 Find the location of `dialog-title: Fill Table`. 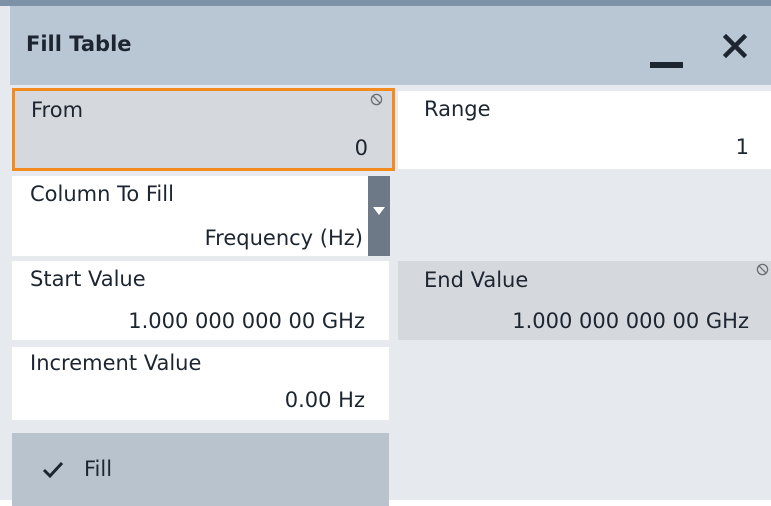

dialog-title: Fill Table is located at coordinates (79, 44).